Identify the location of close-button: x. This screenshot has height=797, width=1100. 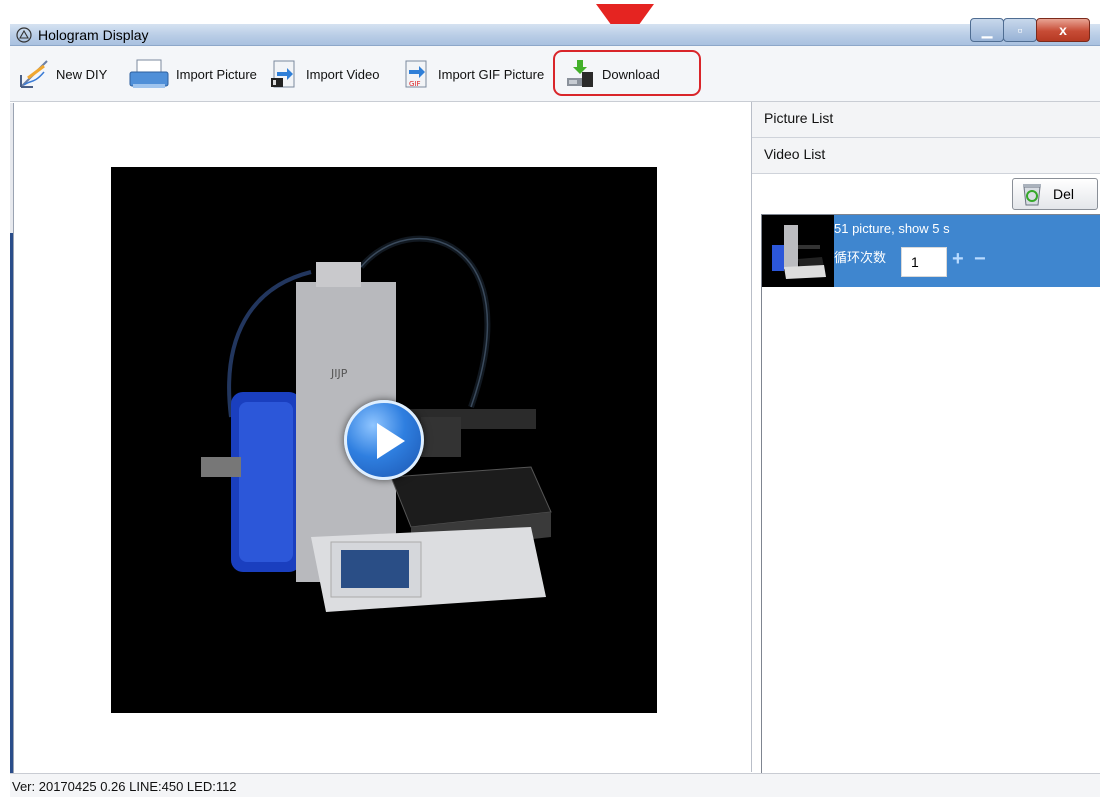
(1063, 30).